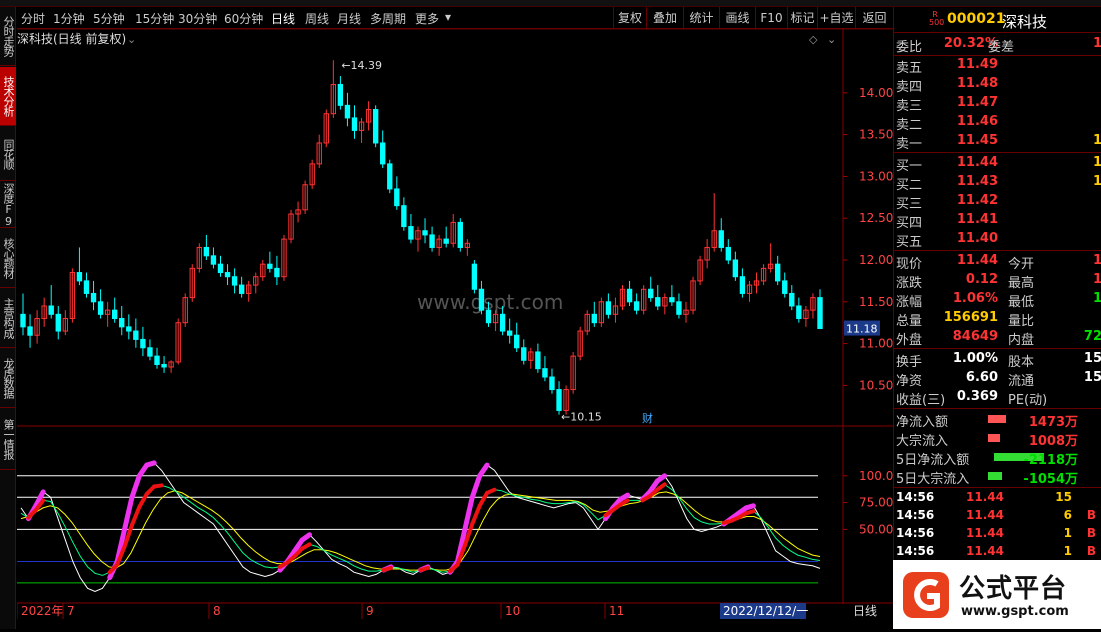  I want to click on stat-row-2-value: 1.06%, so click(975, 298).